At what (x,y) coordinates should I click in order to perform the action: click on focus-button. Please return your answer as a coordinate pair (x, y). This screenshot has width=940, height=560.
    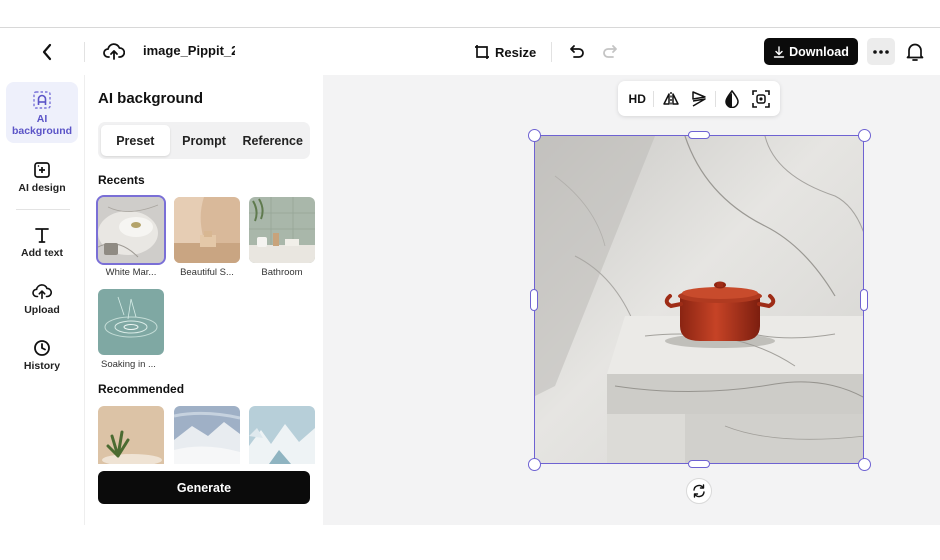
    Looking at the image, I should click on (761, 99).